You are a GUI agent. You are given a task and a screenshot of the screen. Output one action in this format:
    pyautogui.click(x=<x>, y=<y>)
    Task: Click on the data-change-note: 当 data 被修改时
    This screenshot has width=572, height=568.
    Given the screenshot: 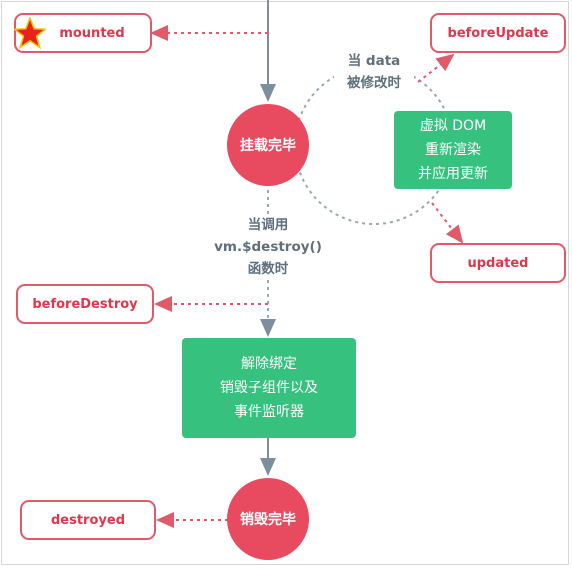 What is the action you would take?
    pyautogui.click(x=374, y=72)
    